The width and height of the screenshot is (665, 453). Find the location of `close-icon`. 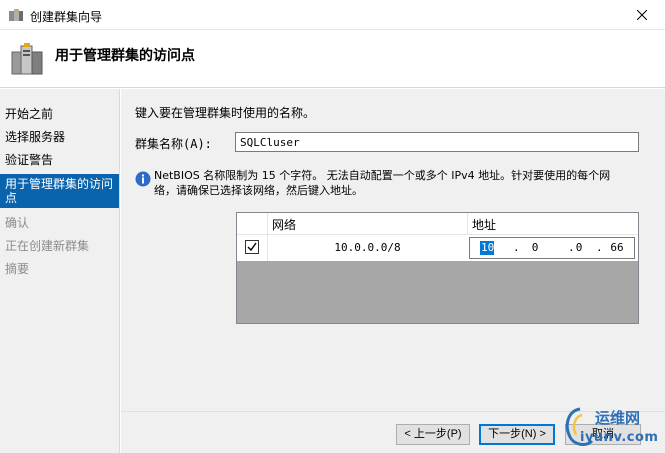

close-icon is located at coordinates (642, 15).